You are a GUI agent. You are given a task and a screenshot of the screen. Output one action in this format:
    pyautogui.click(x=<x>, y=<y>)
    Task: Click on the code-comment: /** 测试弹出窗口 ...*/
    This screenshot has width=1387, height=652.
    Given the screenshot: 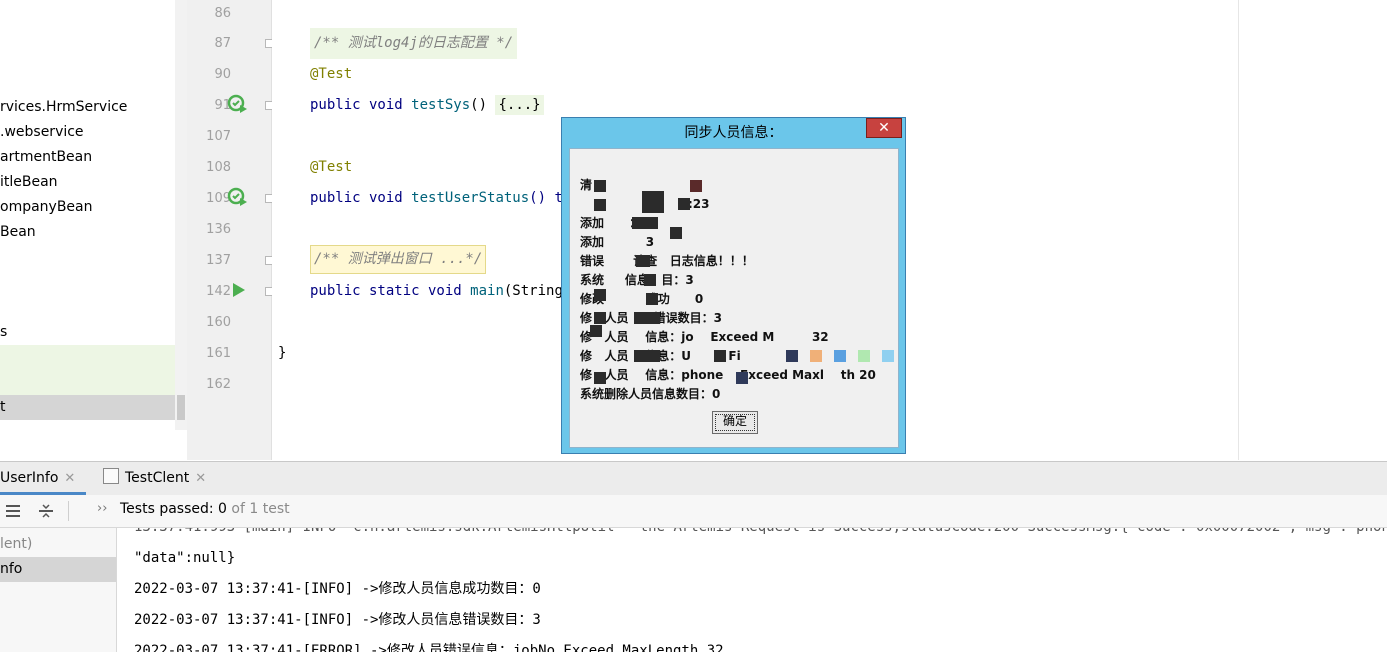 What is the action you would take?
    pyautogui.click(x=398, y=259)
    